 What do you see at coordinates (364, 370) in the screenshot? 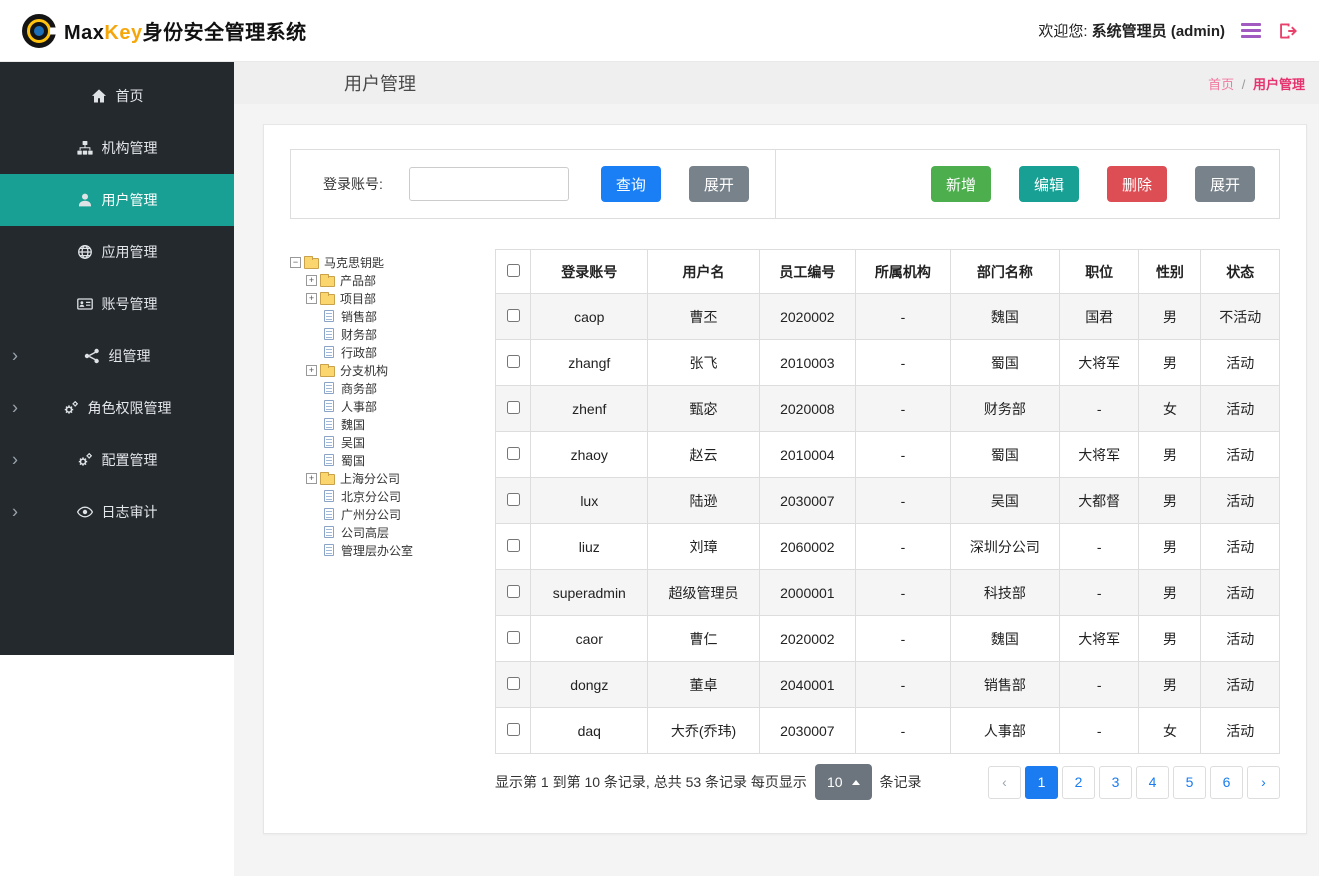
I see `tree-node-label: 分支机构` at bounding box center [364, 370].